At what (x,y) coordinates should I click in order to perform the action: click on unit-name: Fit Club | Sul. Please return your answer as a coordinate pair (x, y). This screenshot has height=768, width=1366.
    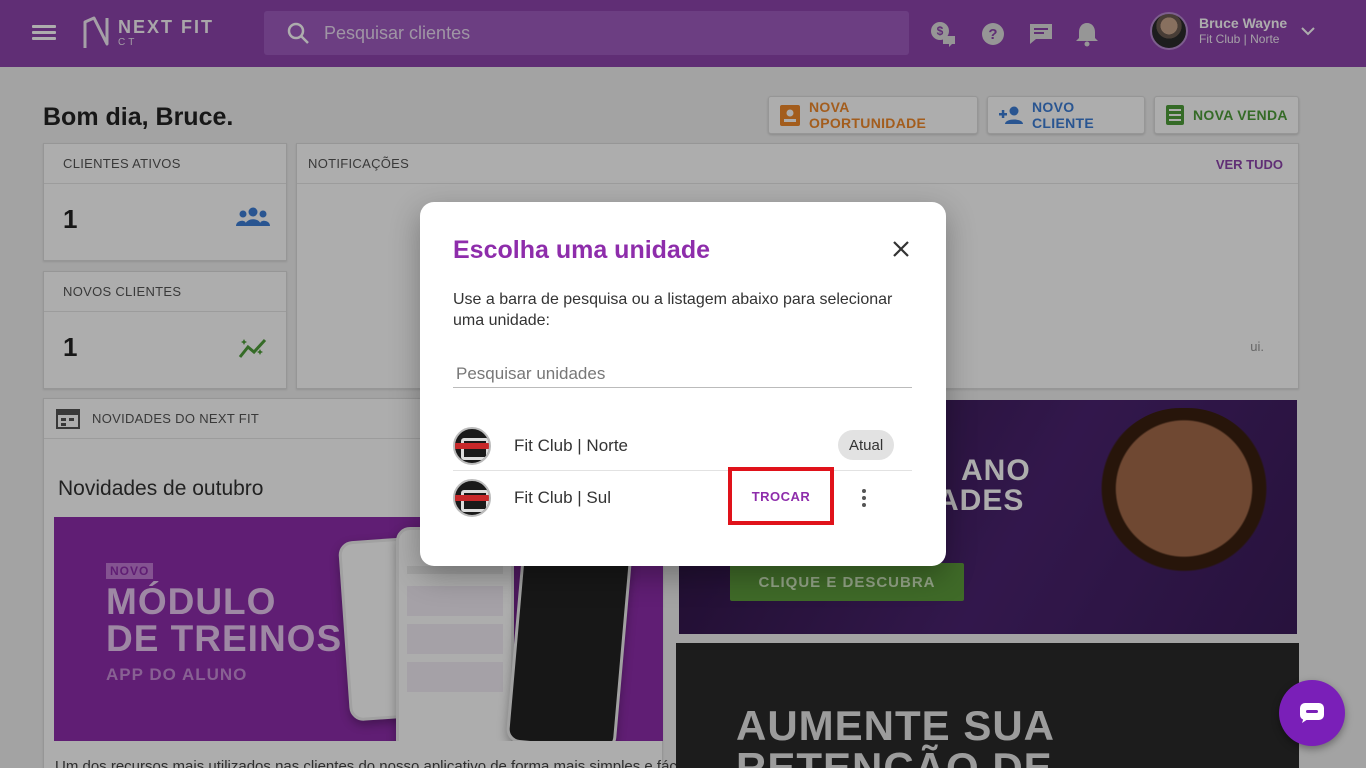
    Looking at the image, I should click on (563, 497).